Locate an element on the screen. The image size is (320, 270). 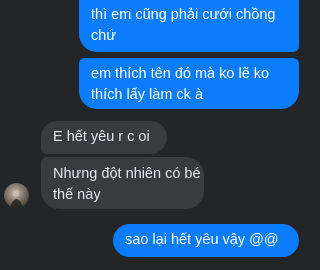
received-message-bubble: E hết yêu r c oi is located at coordinates (104, 137).